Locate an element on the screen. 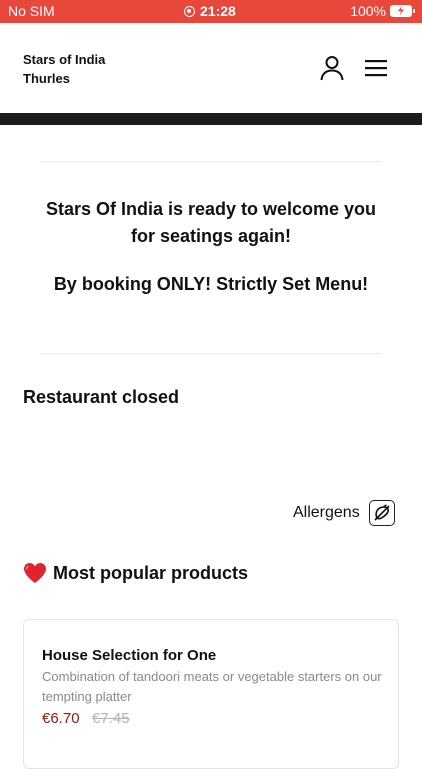  popular-title-label: Most popular products is located at coordinates (150, 572).